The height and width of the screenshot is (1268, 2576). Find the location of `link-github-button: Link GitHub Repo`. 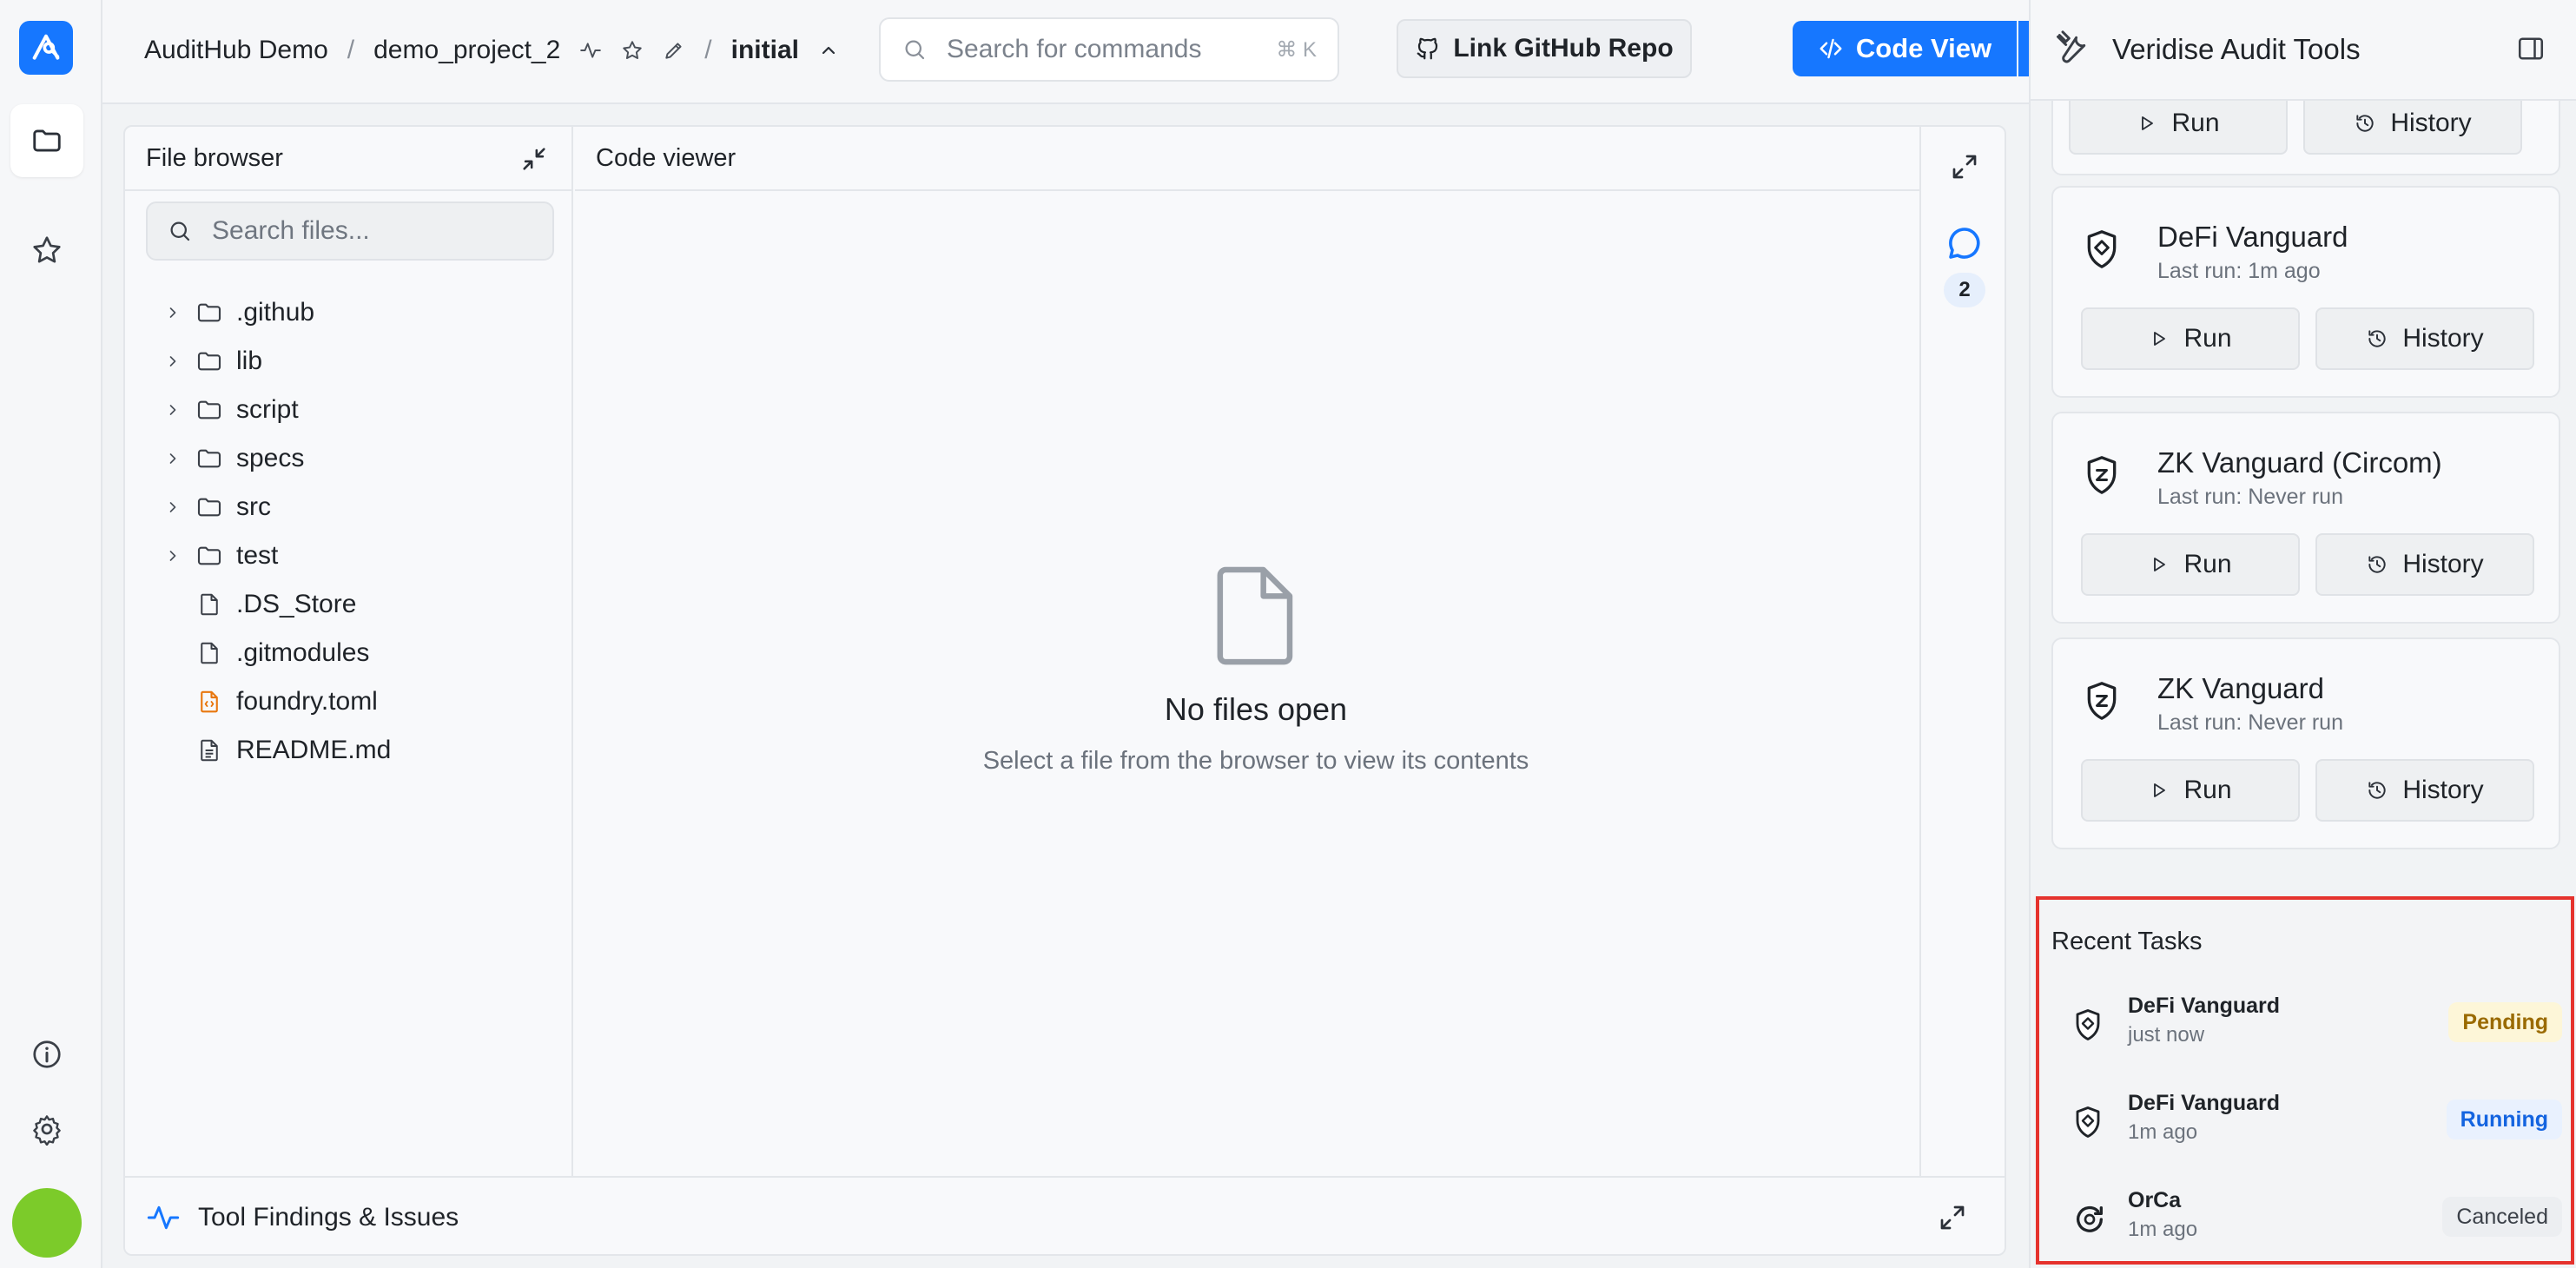

link-github-button: Link GitHub Repo is located at coordinates (1545, 48).